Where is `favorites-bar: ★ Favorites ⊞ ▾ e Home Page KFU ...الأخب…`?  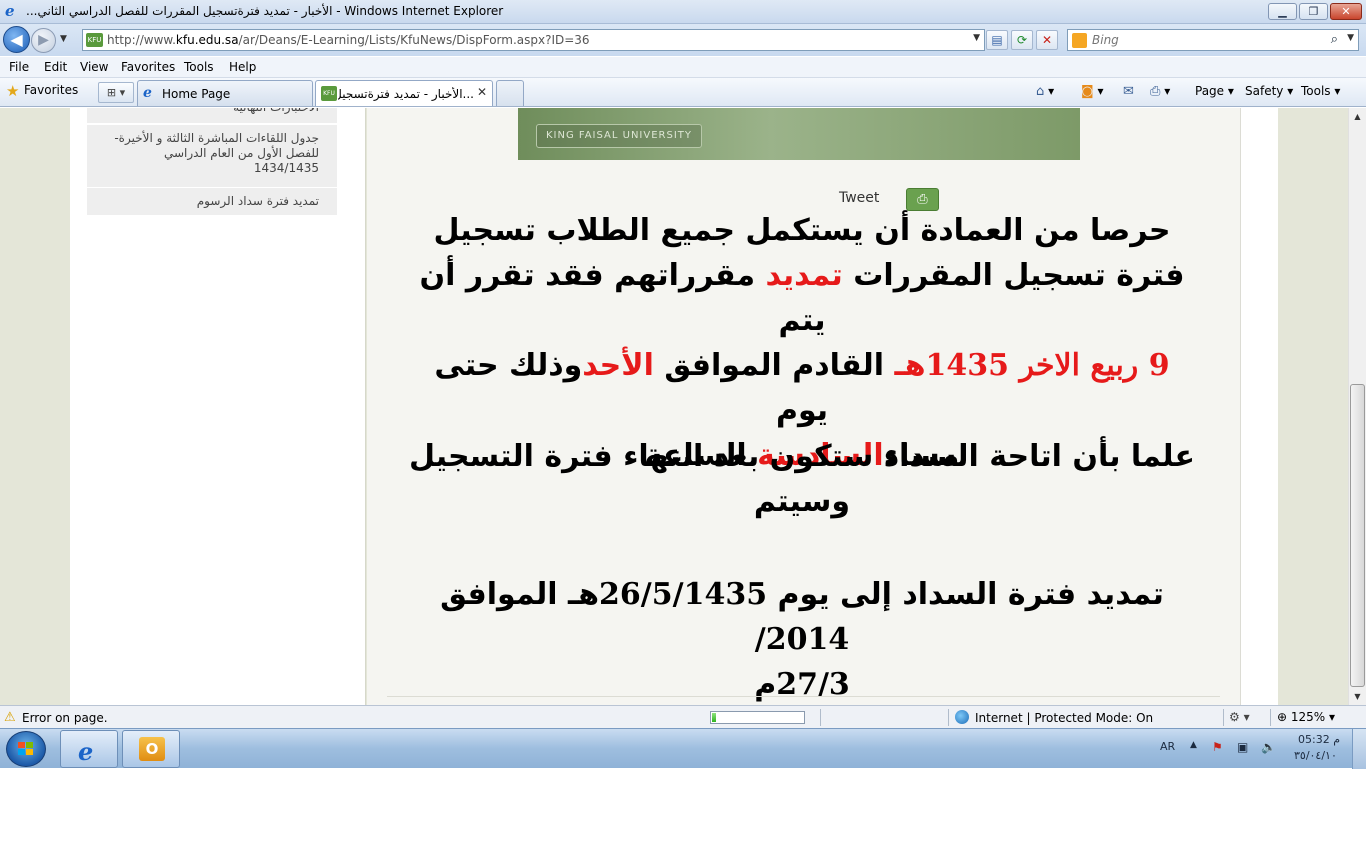
favorites-bar: ★ Favorites ⊞ ▾ e Home Page KFU ...الأخب… is located at coordinates (683, 92).